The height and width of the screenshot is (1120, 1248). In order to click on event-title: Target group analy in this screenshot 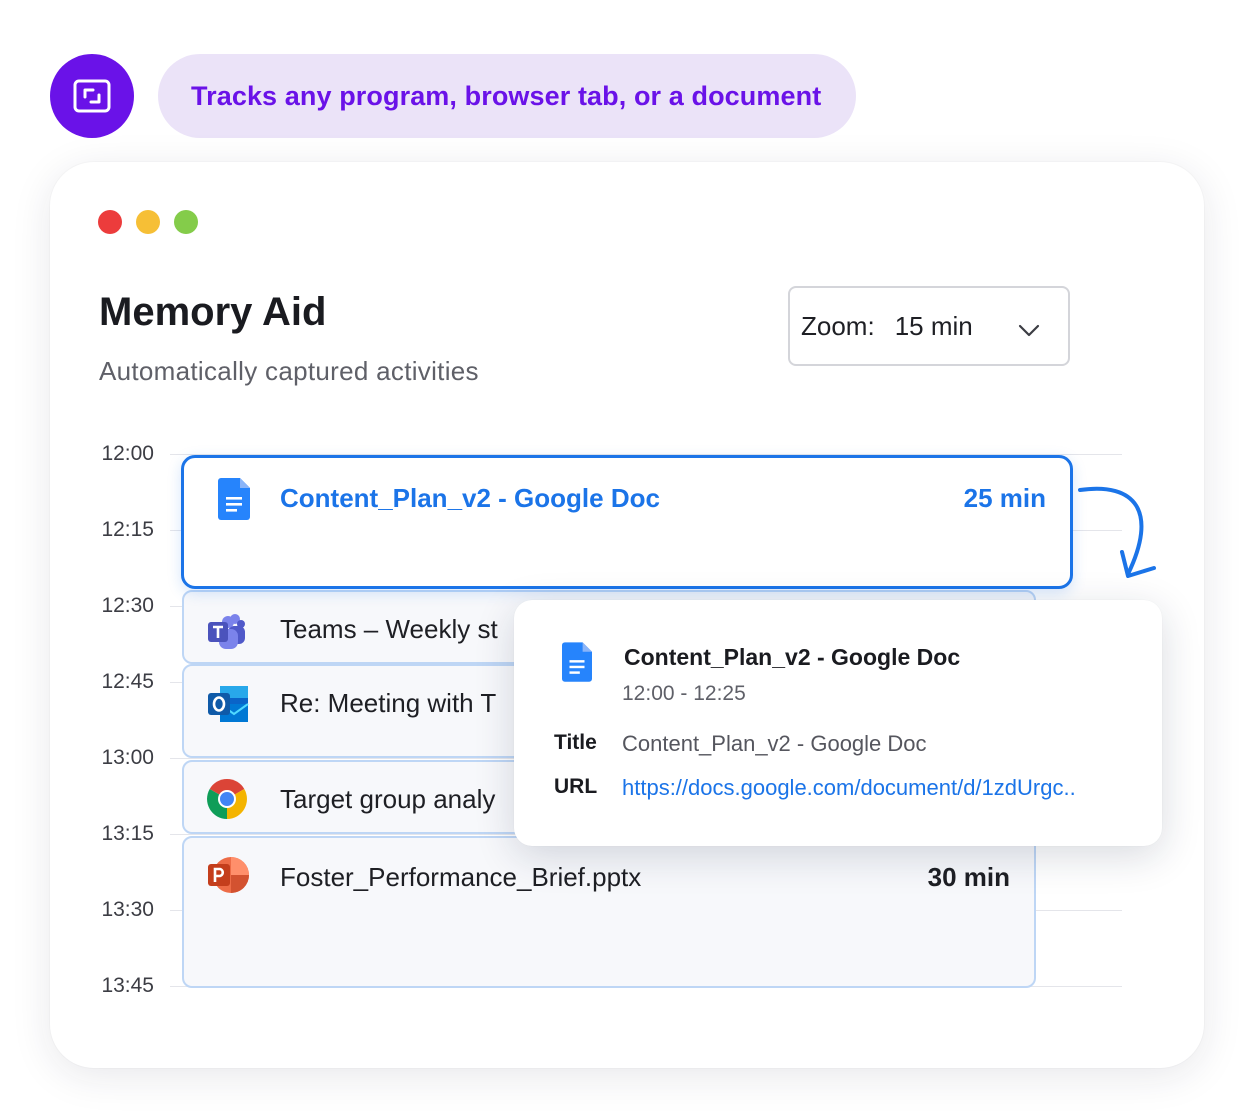, I will do `click(388, 799)`.